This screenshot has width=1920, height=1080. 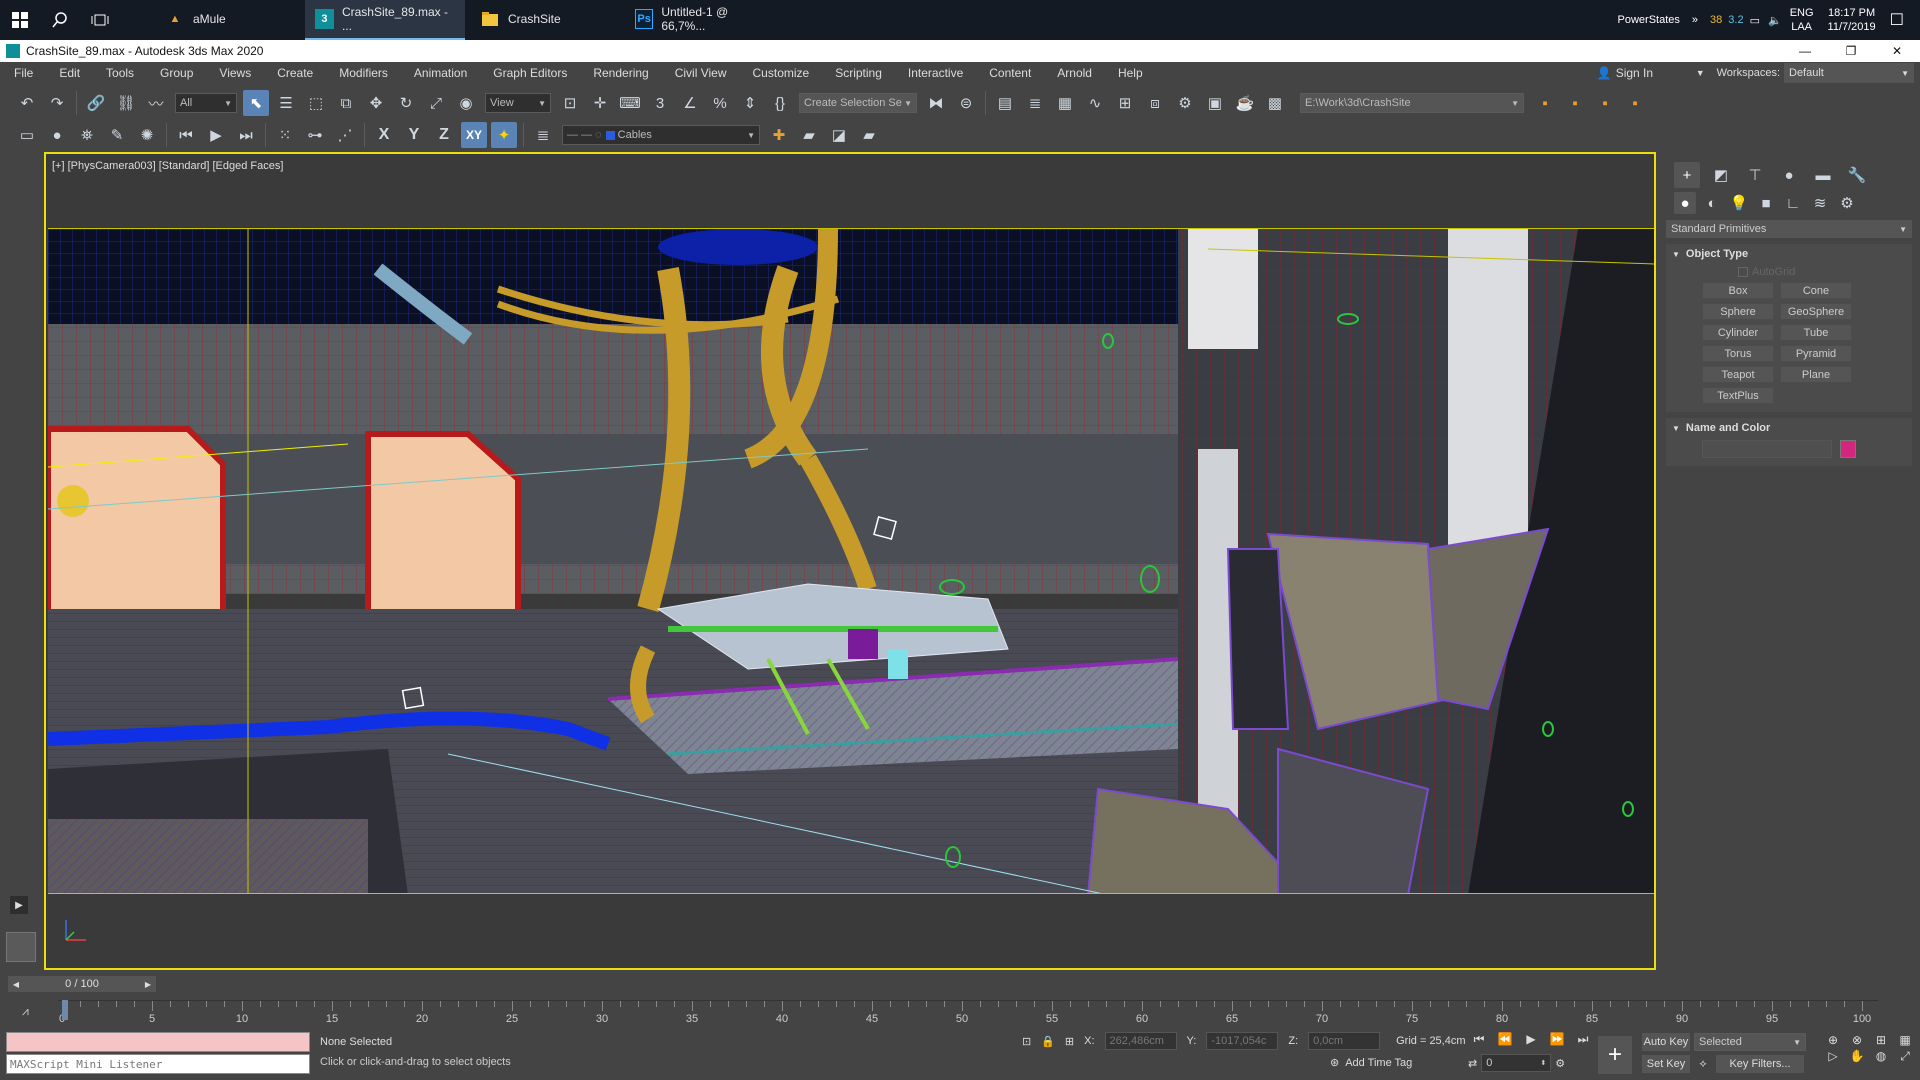 I want to click on menu-group: Group, so click(x=175, y=73).